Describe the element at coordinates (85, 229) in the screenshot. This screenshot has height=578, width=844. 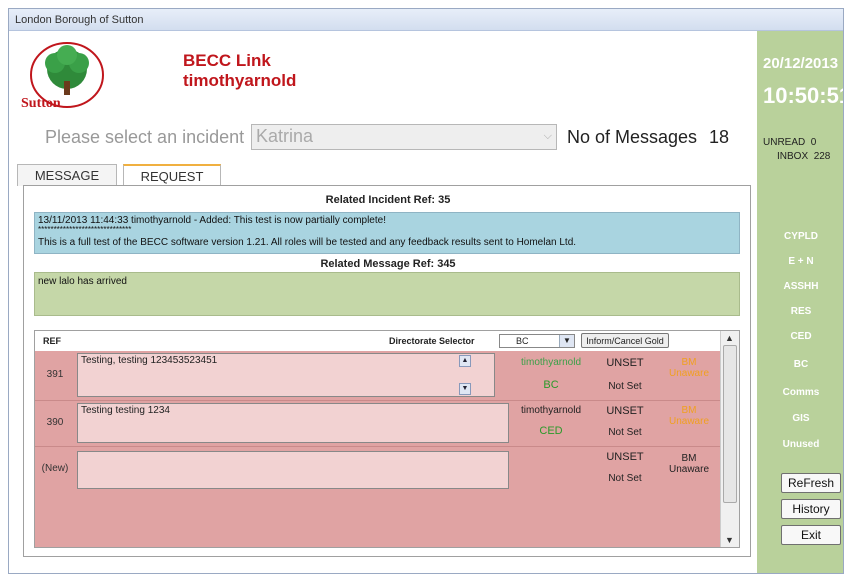
I see `incident-line: ******************************` at that location.